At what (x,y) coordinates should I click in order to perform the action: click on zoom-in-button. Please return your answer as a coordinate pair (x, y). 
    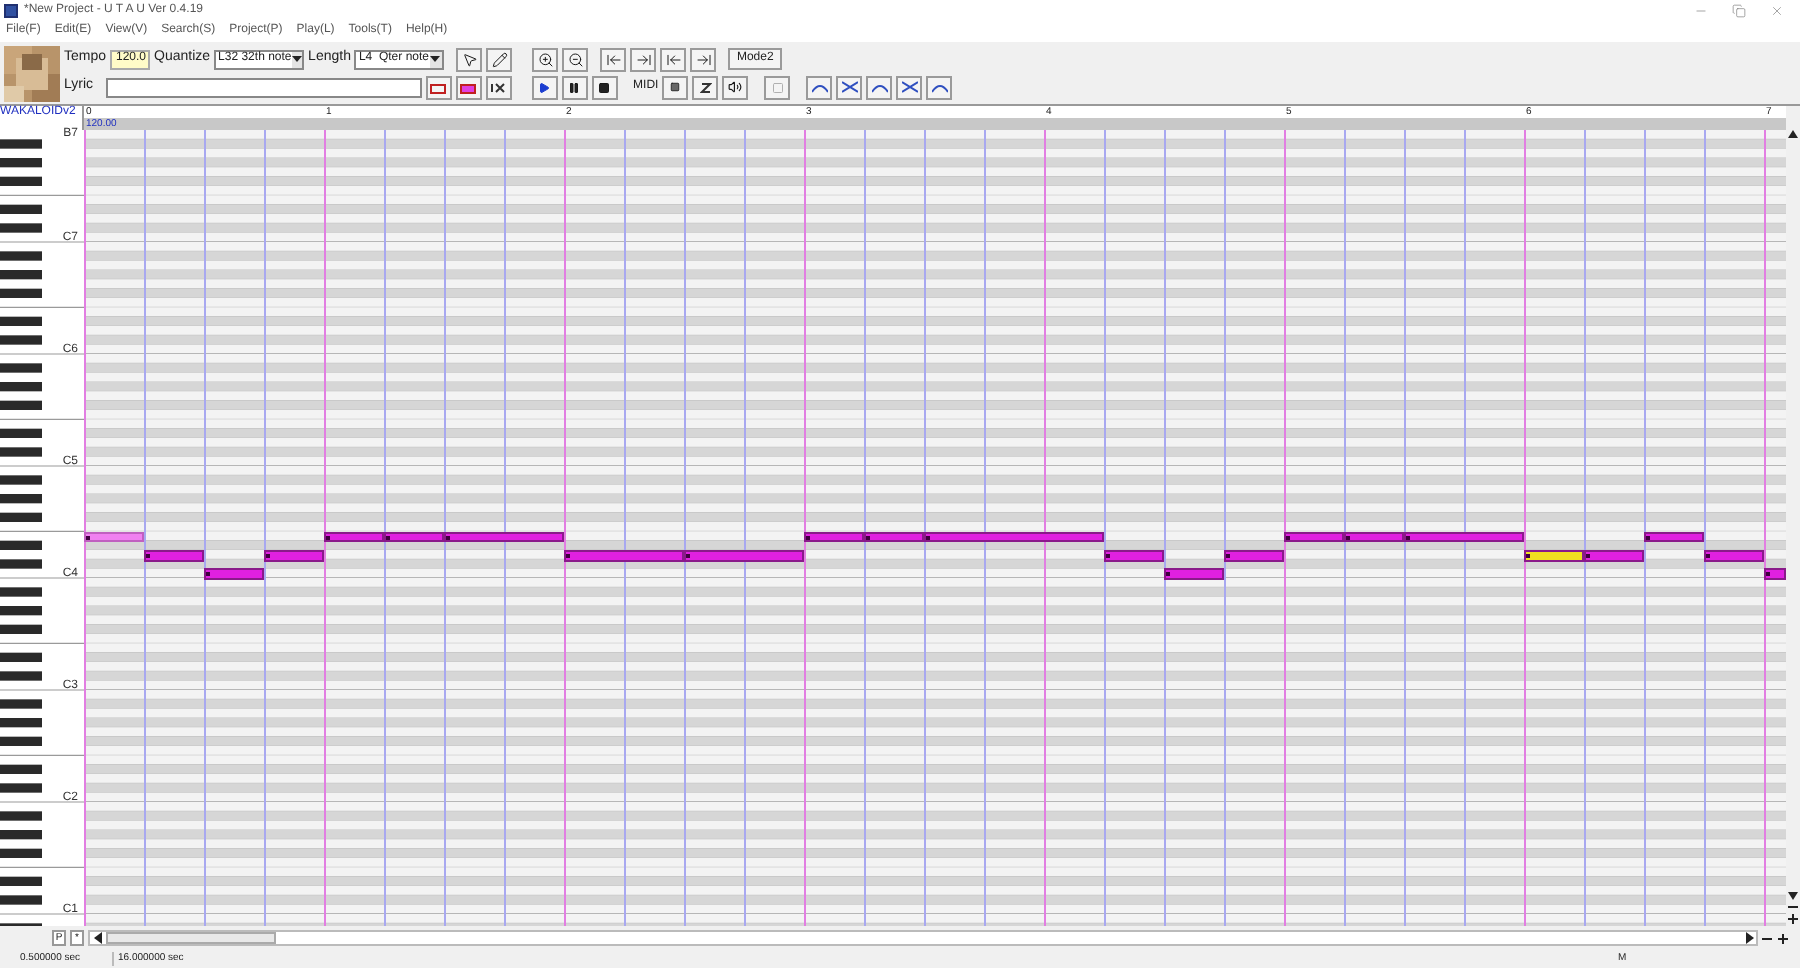
    Looking at the image, I should click on (545, 59).